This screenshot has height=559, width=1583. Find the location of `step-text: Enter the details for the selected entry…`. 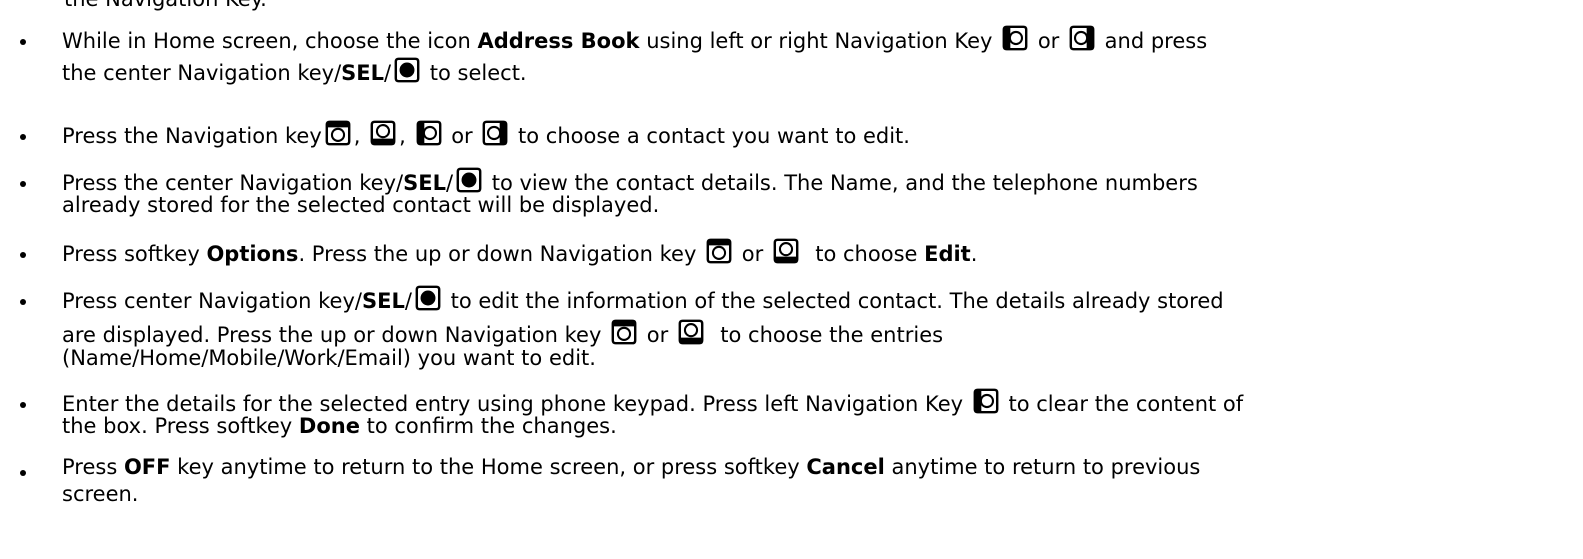

step-text: Enter the details for the selected entry… is located at coordinates (820, 402).